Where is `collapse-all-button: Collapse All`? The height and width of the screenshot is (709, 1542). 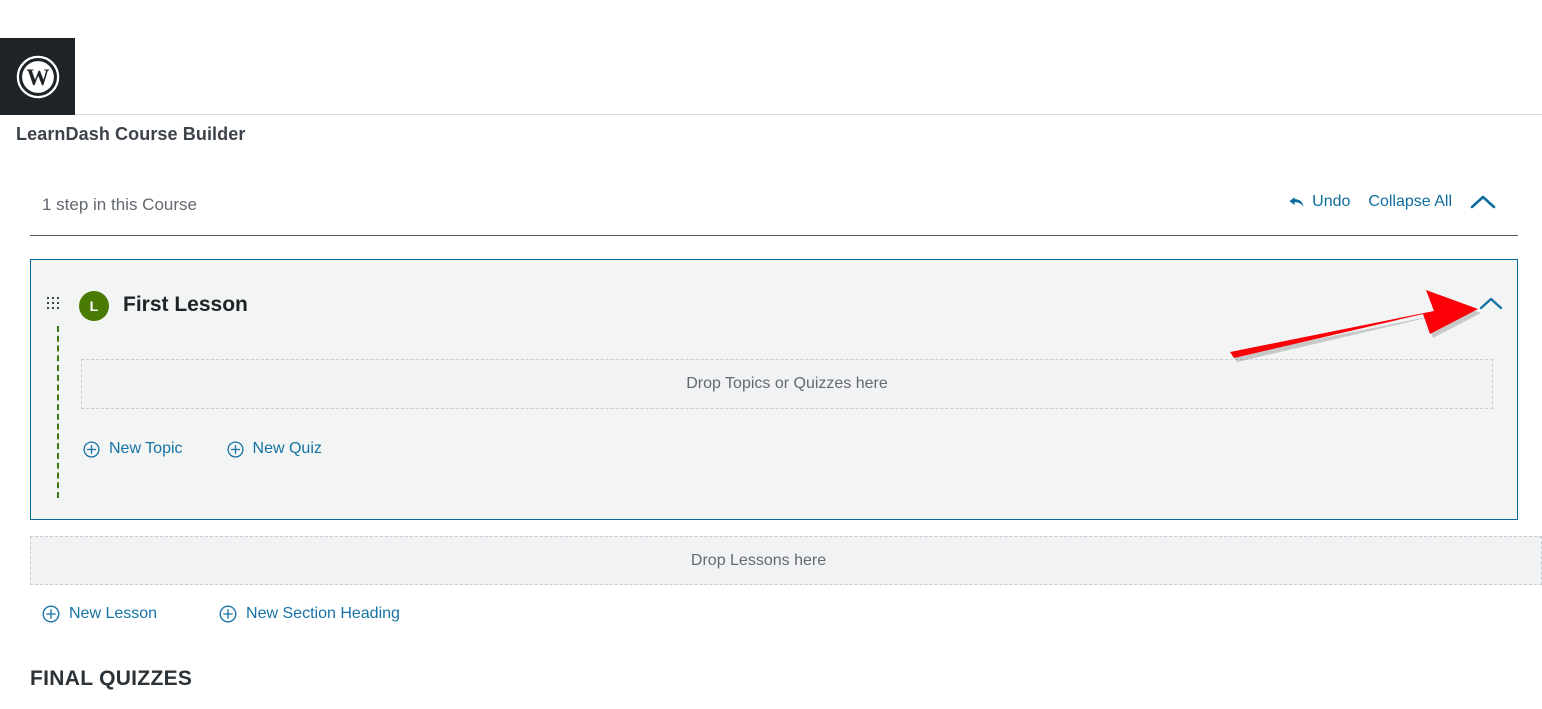 collapse-all-button: Collapse All is located at coordinates (1410, 202).